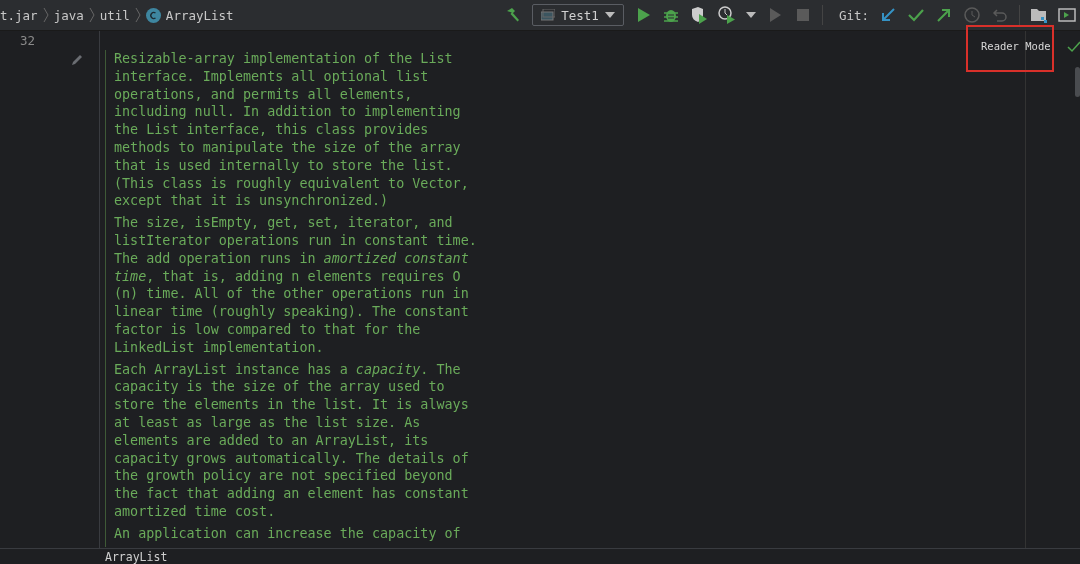  What do you see at coordinates (114, 15) in the screenshot?
I see `breadcrumb-item: util` at bounding box center [114, 15].